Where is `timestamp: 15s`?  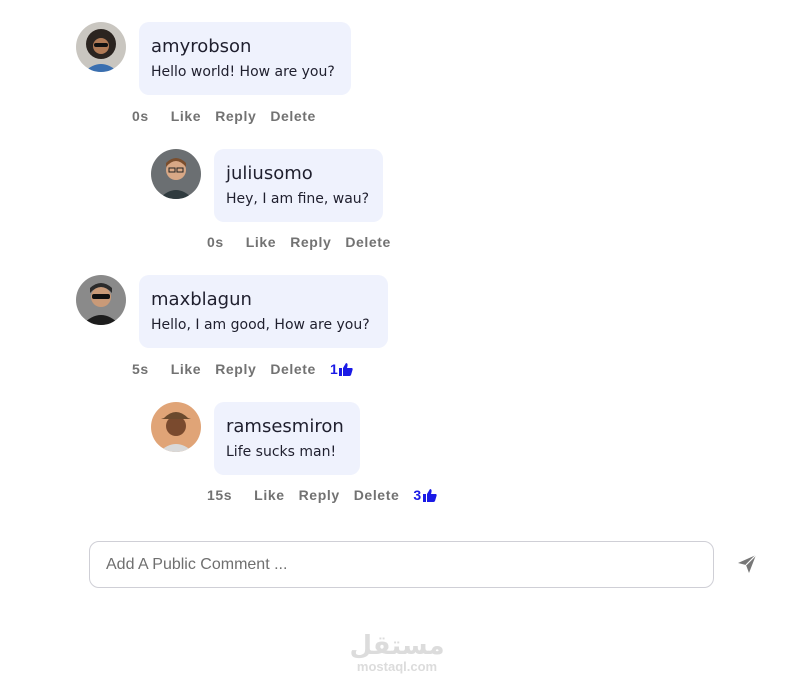
timestamp: 15s is located at coordinates (220, 495).